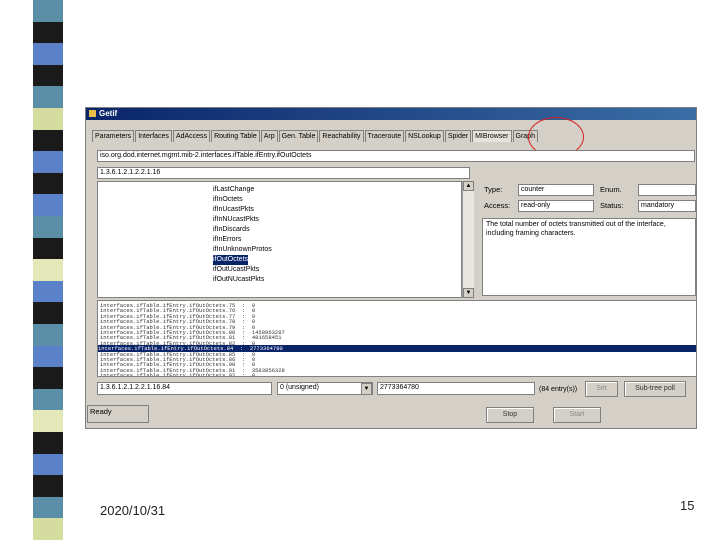  Describe the element at coordinates (228, 200) in the screenshot. I see `tree-item: ifInOctets` at that location.